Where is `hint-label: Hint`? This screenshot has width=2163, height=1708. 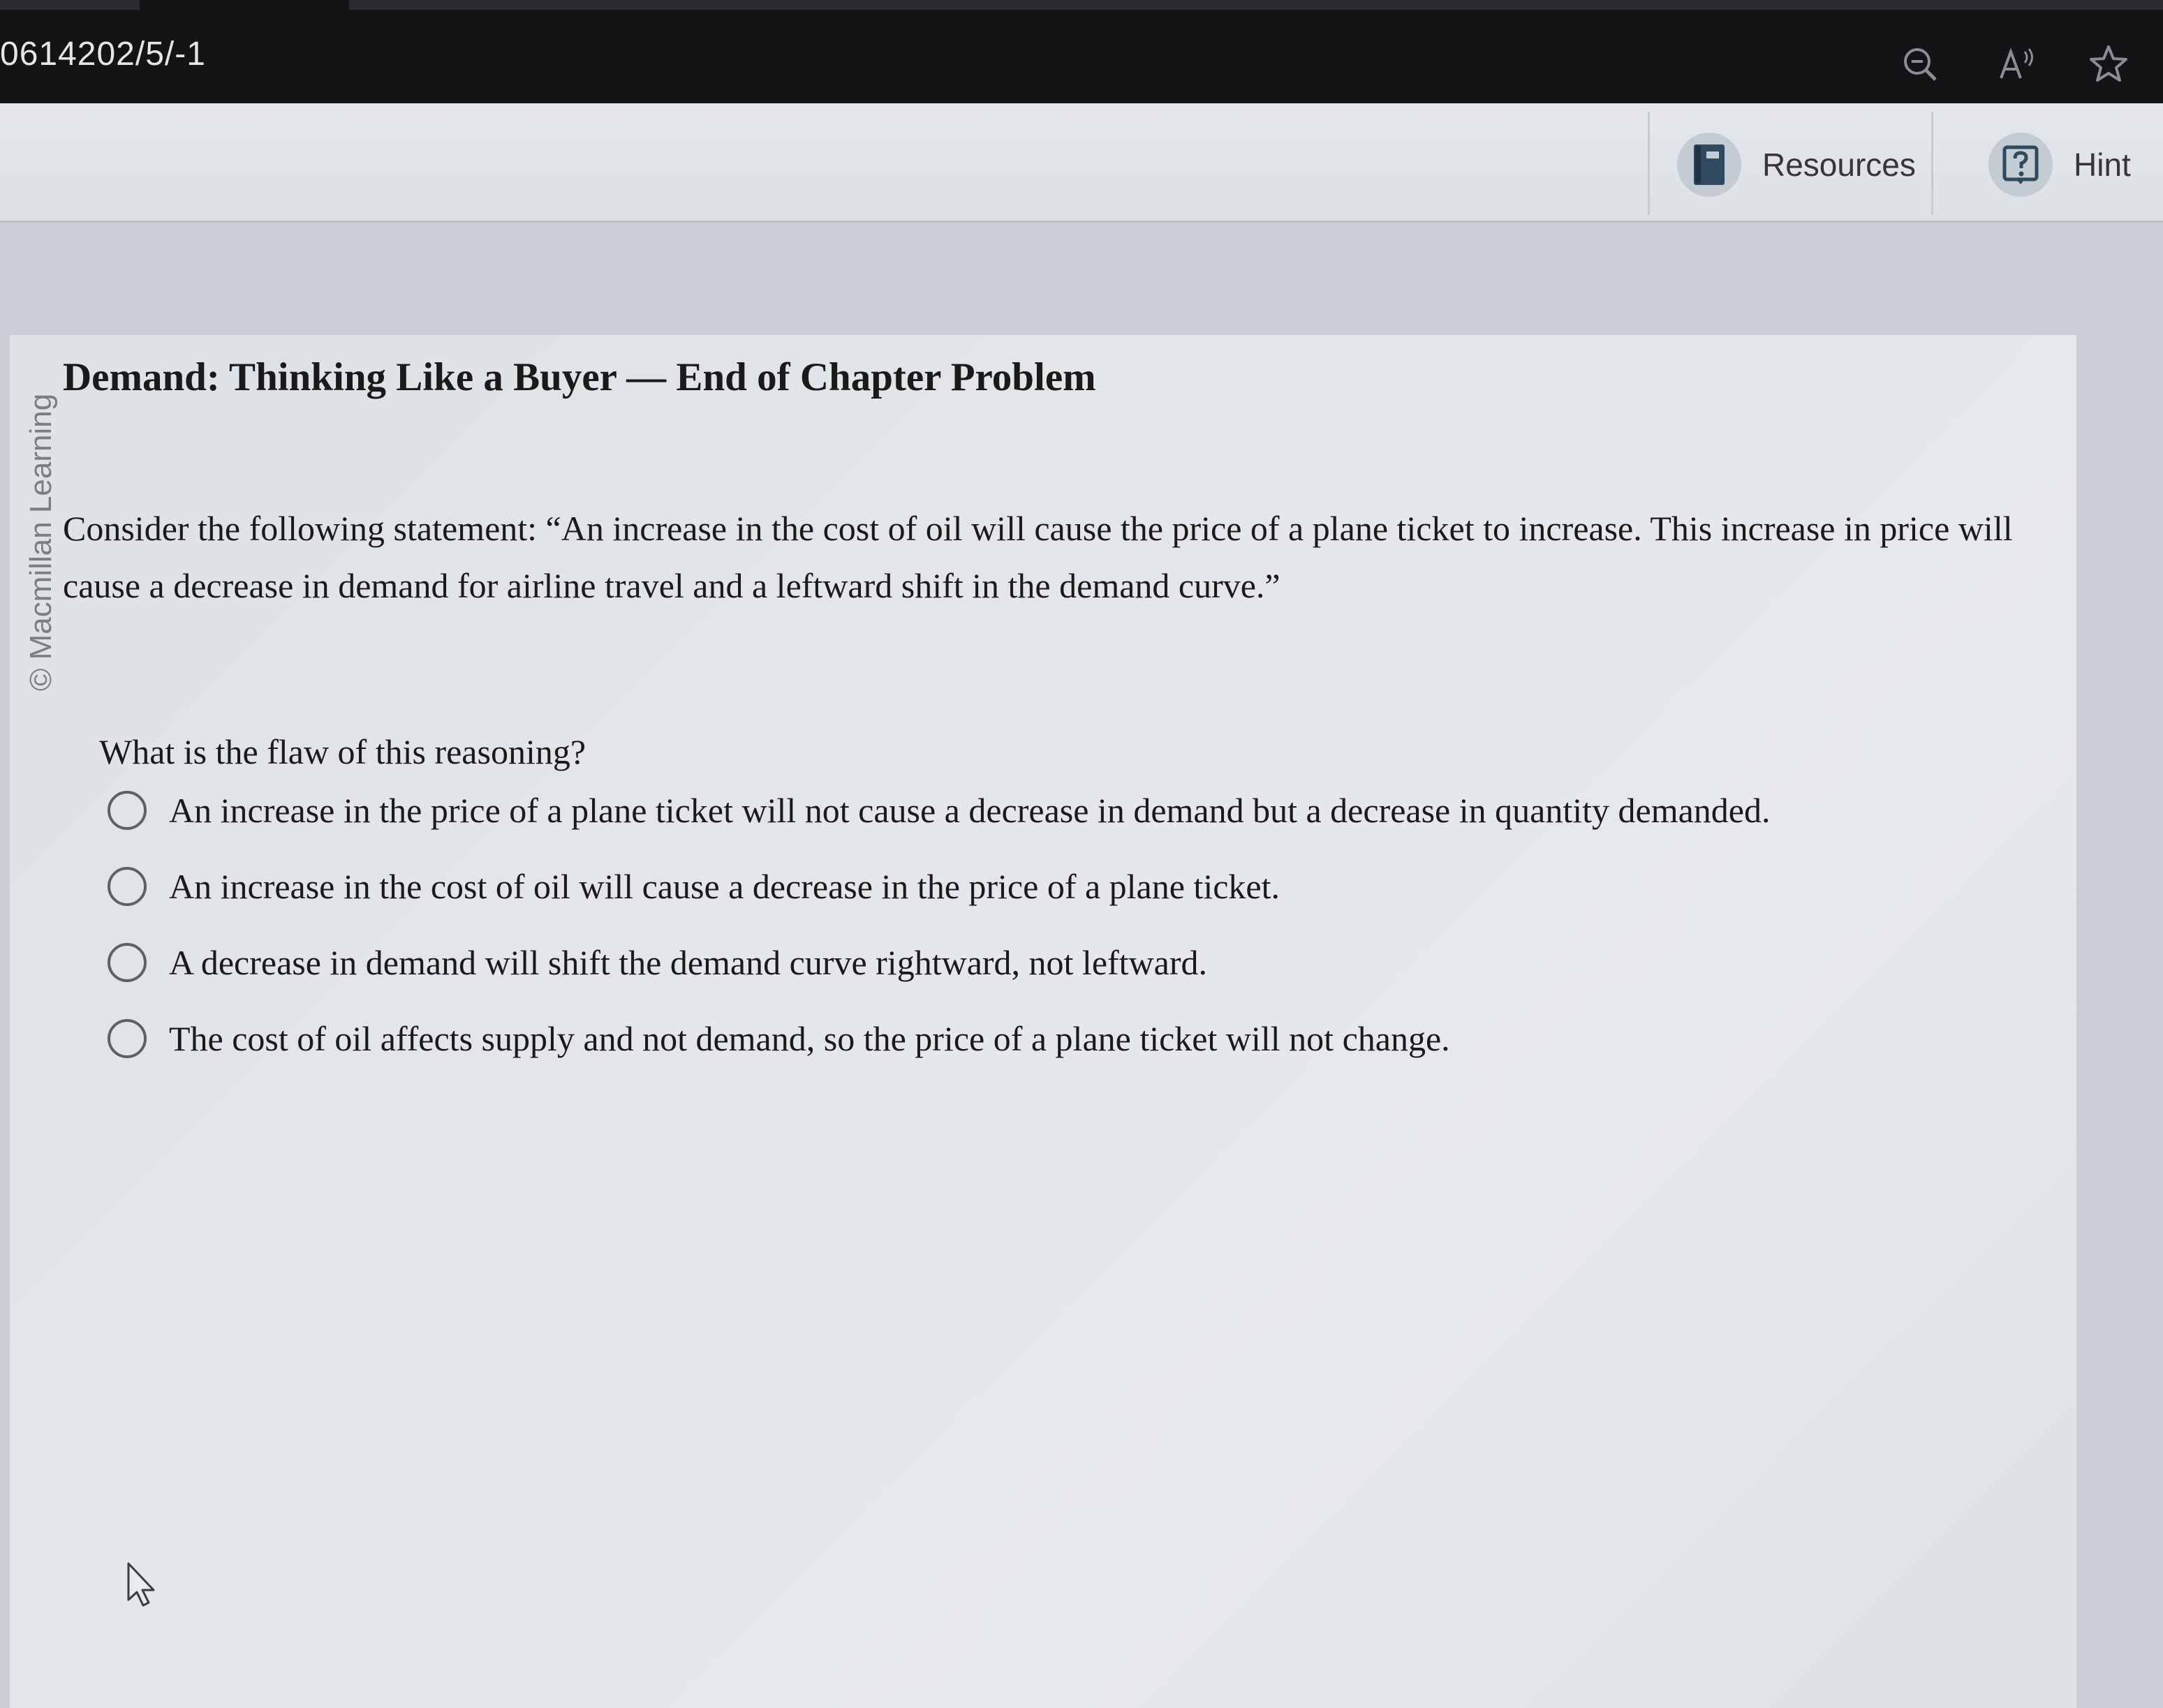 hint-label: Hint is located at coordinates (2102, 165).